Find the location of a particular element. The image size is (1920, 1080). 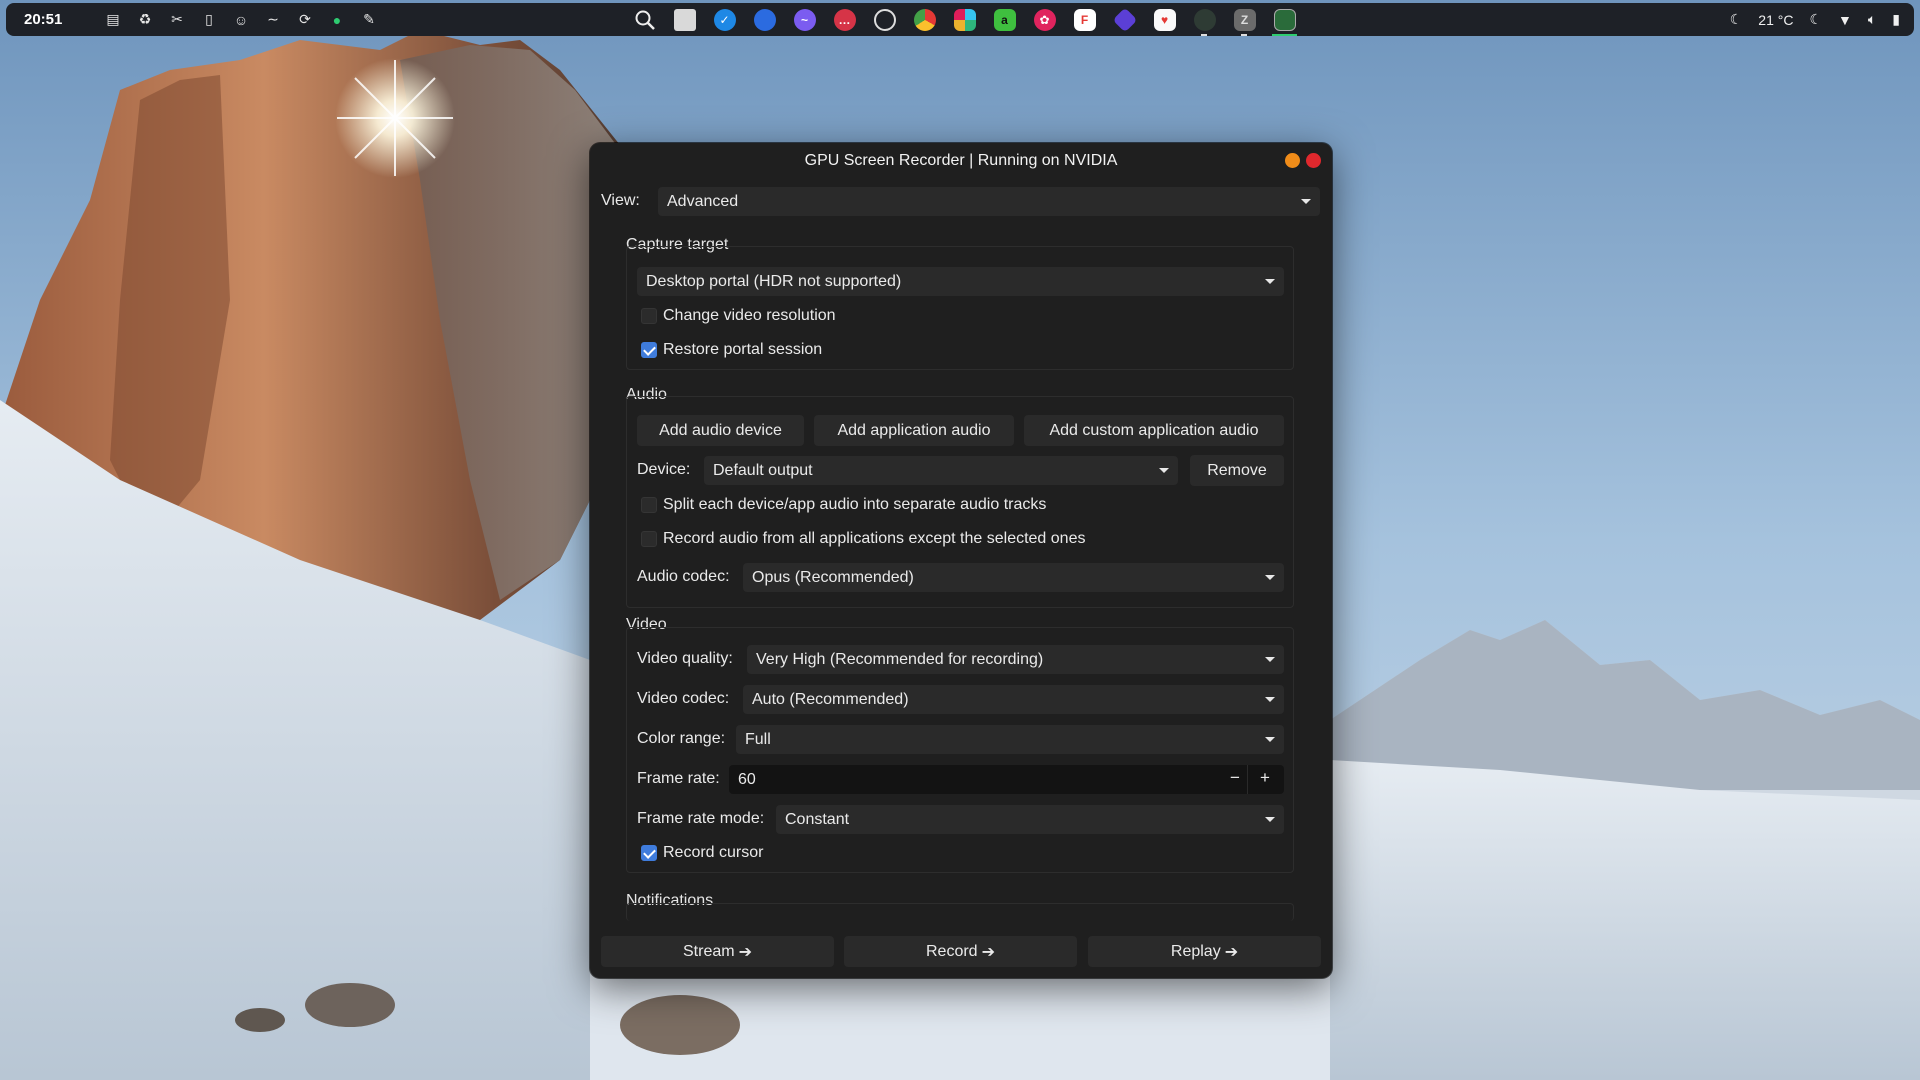

night-icon: ☾ is located at coordinates (1736, 19).